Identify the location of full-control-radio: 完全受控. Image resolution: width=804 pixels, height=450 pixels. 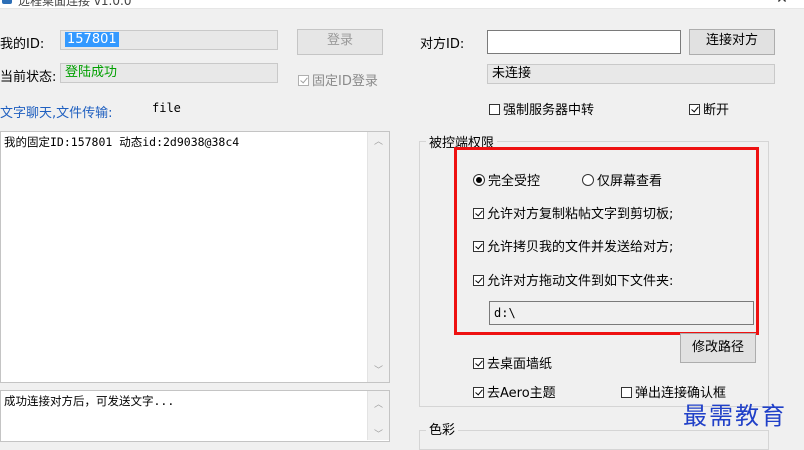
(506, 179).